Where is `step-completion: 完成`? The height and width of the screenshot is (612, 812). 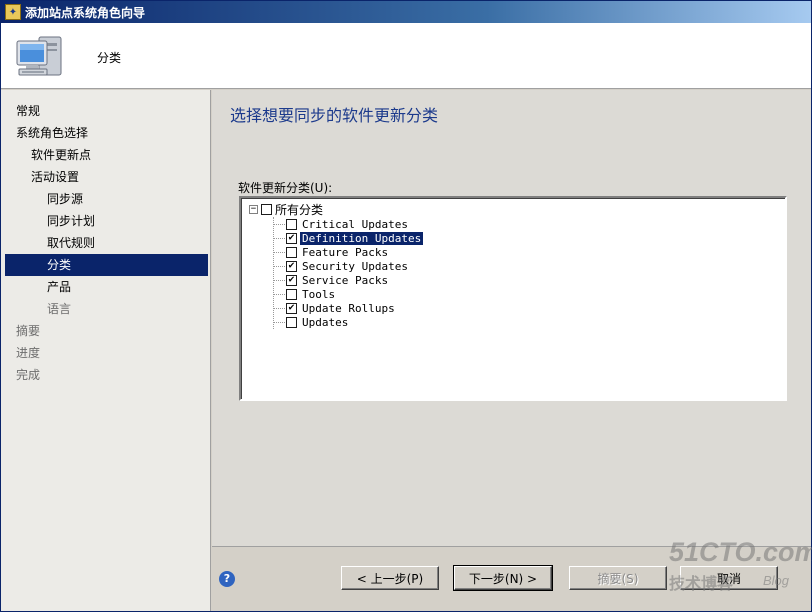
step-completion: 完成 is located at coordinates (28, 375).